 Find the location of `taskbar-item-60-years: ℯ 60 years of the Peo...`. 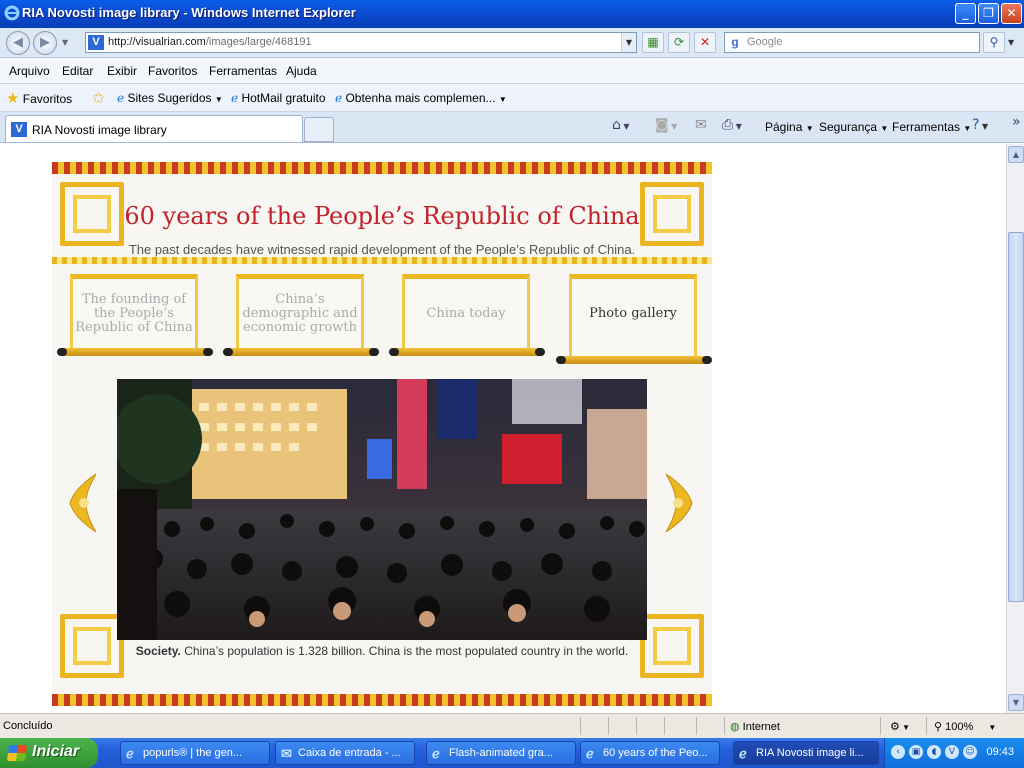

taskbar-item-60-years: ℯ 60 years of the Peo... is located at coordinates (650, 753).